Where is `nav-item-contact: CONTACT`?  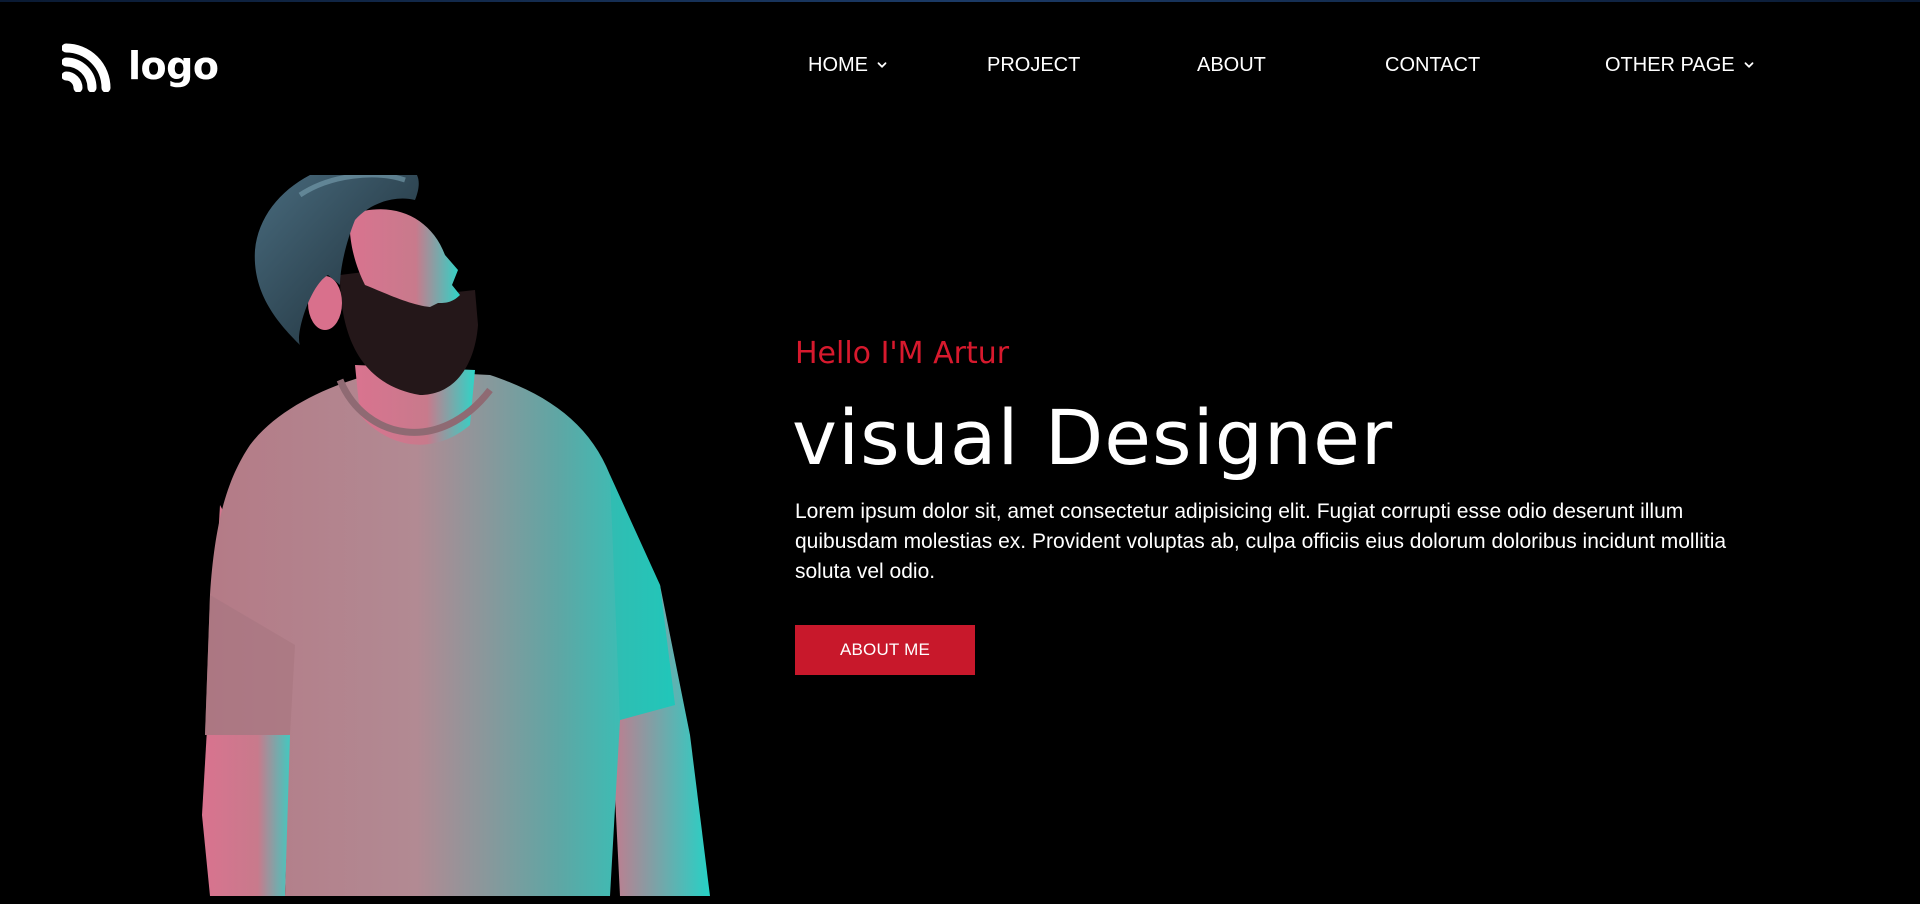
nav-item-contact: CONTACT is located at coordinates (1432, 65).